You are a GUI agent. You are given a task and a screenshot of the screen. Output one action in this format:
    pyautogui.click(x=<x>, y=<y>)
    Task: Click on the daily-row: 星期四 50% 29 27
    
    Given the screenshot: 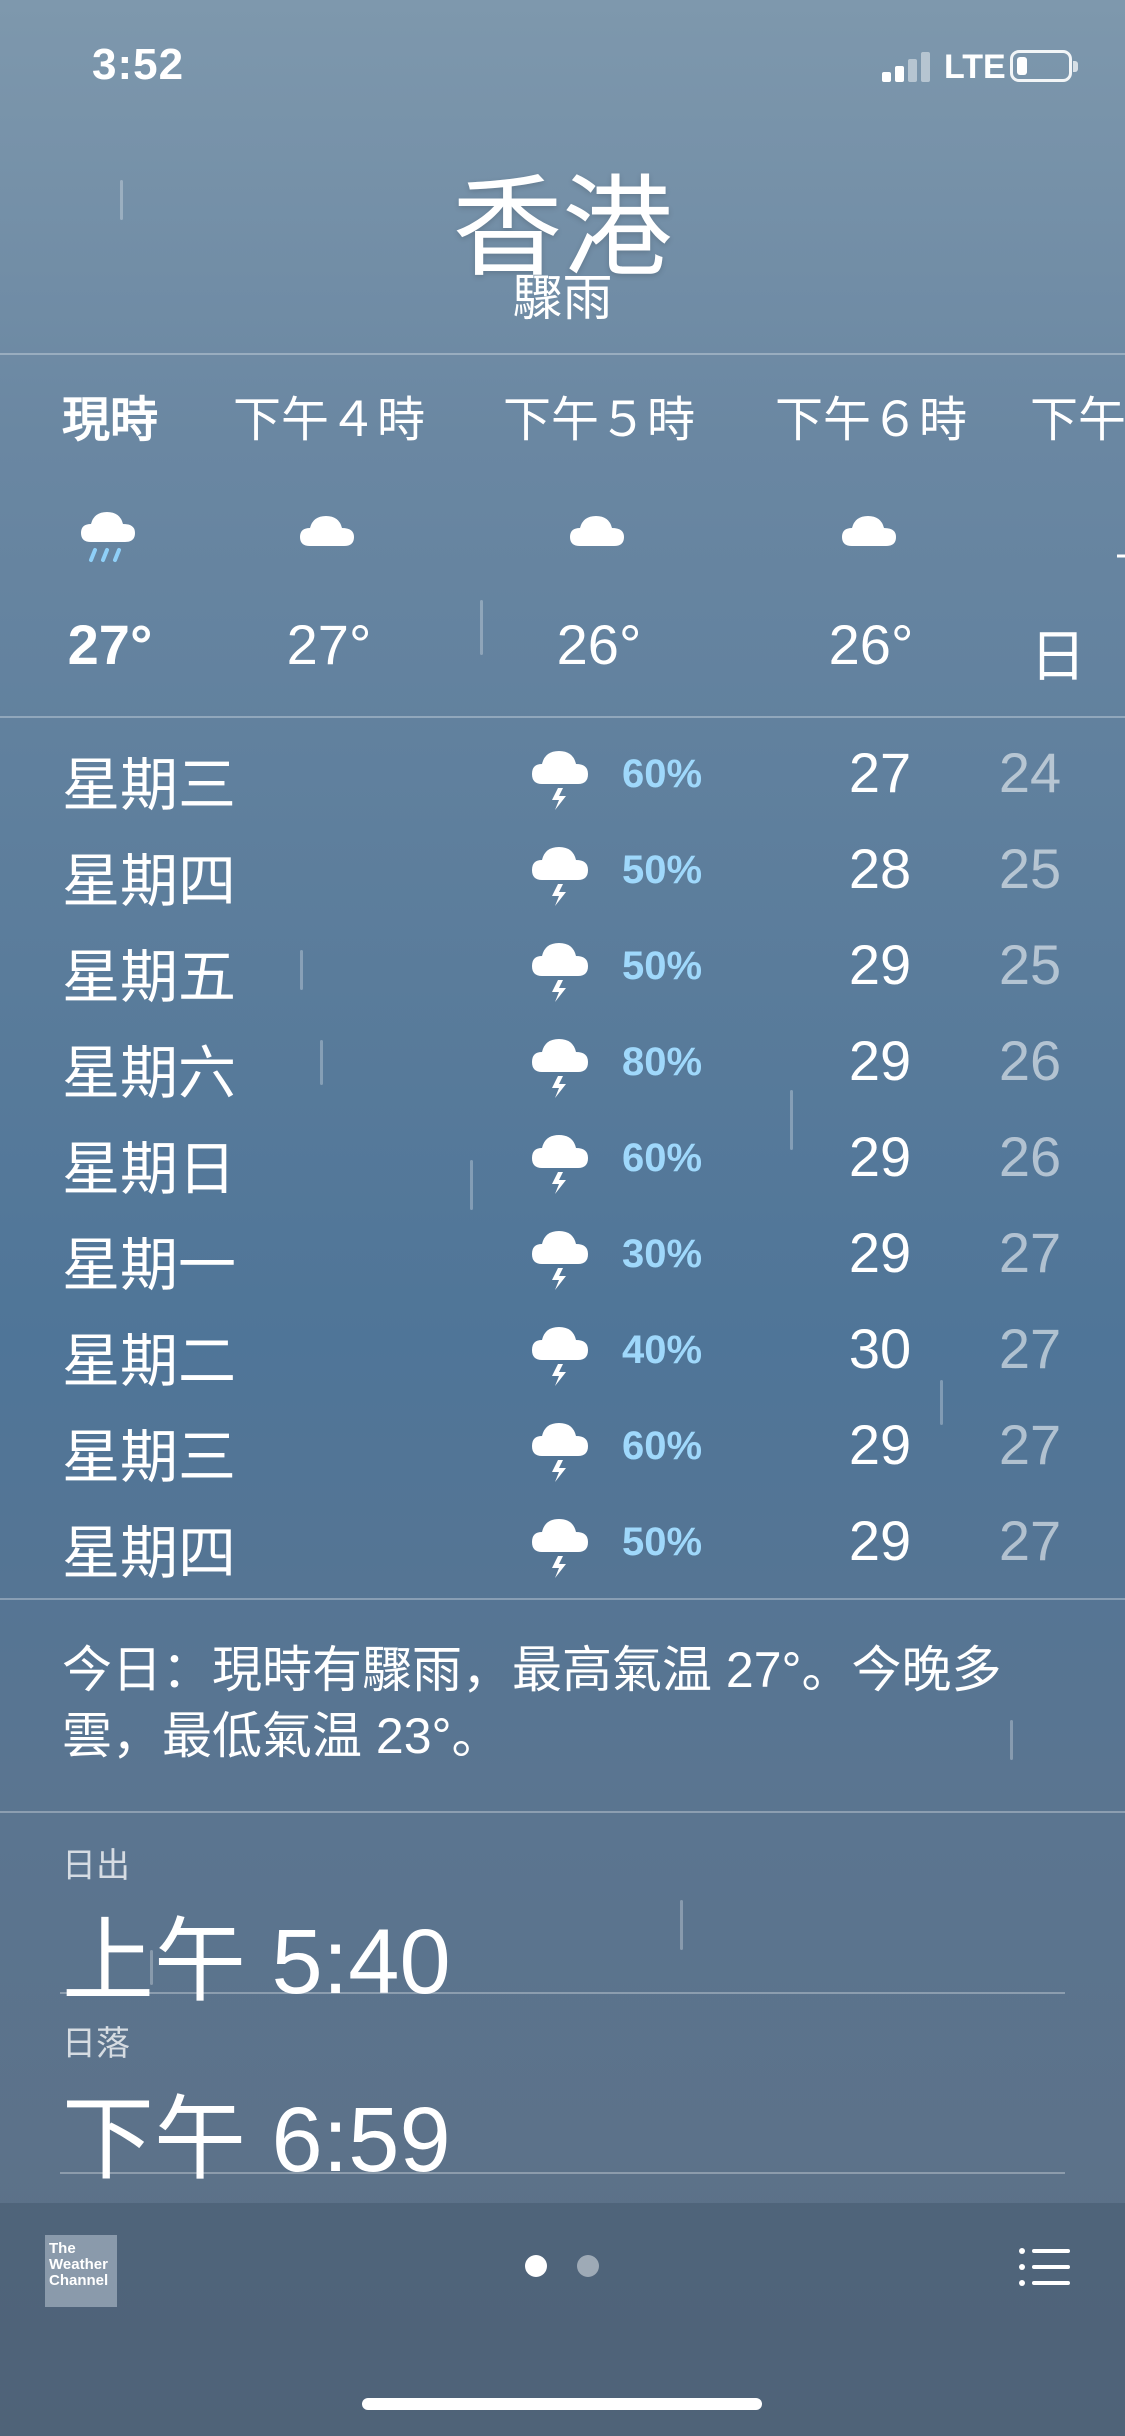 What is the action you would take?
    pyautogui.click(x=562, y=1546)
    